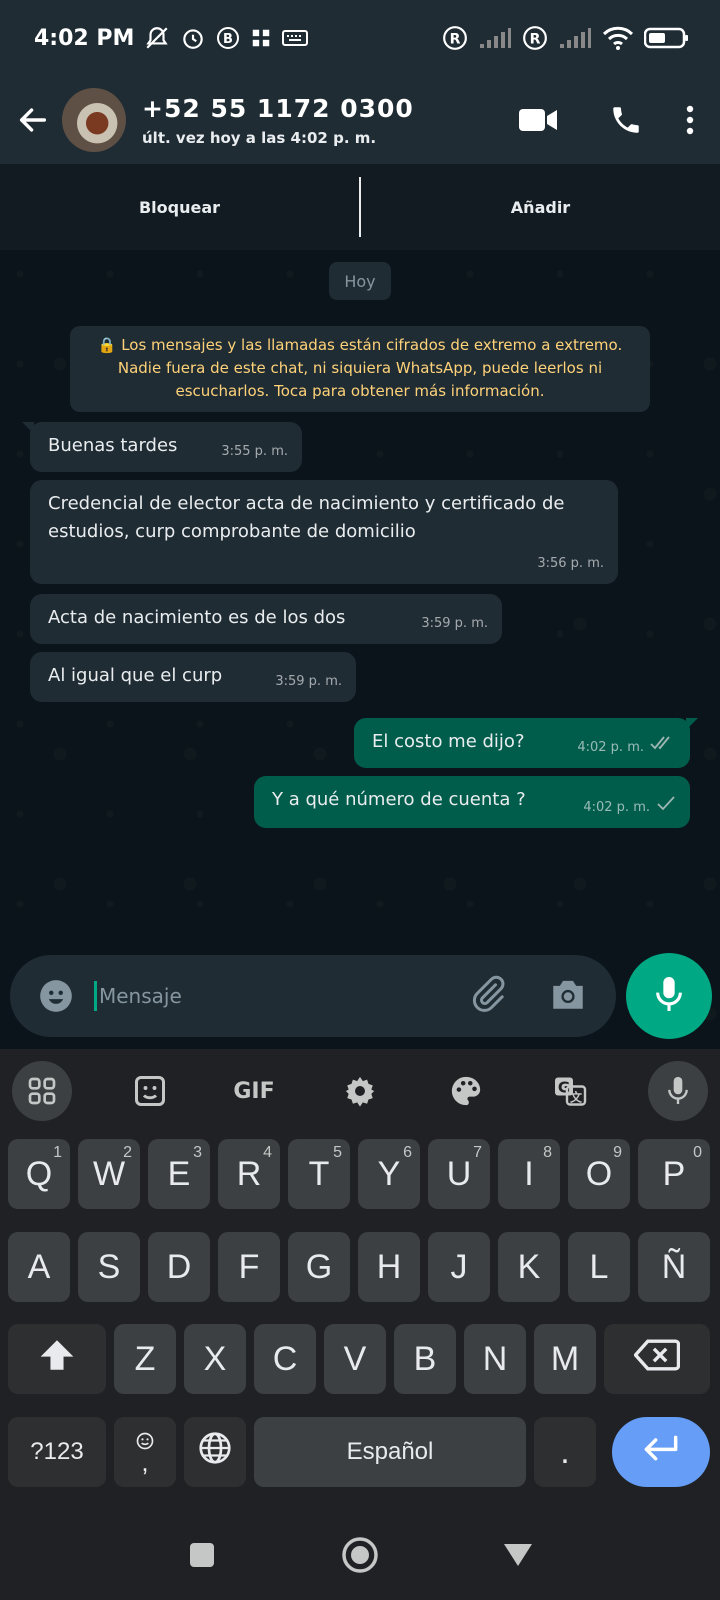 Image resolution: width=720 pixels, height=1600 pixels. I want to click on language-key, so click(215, 1452).